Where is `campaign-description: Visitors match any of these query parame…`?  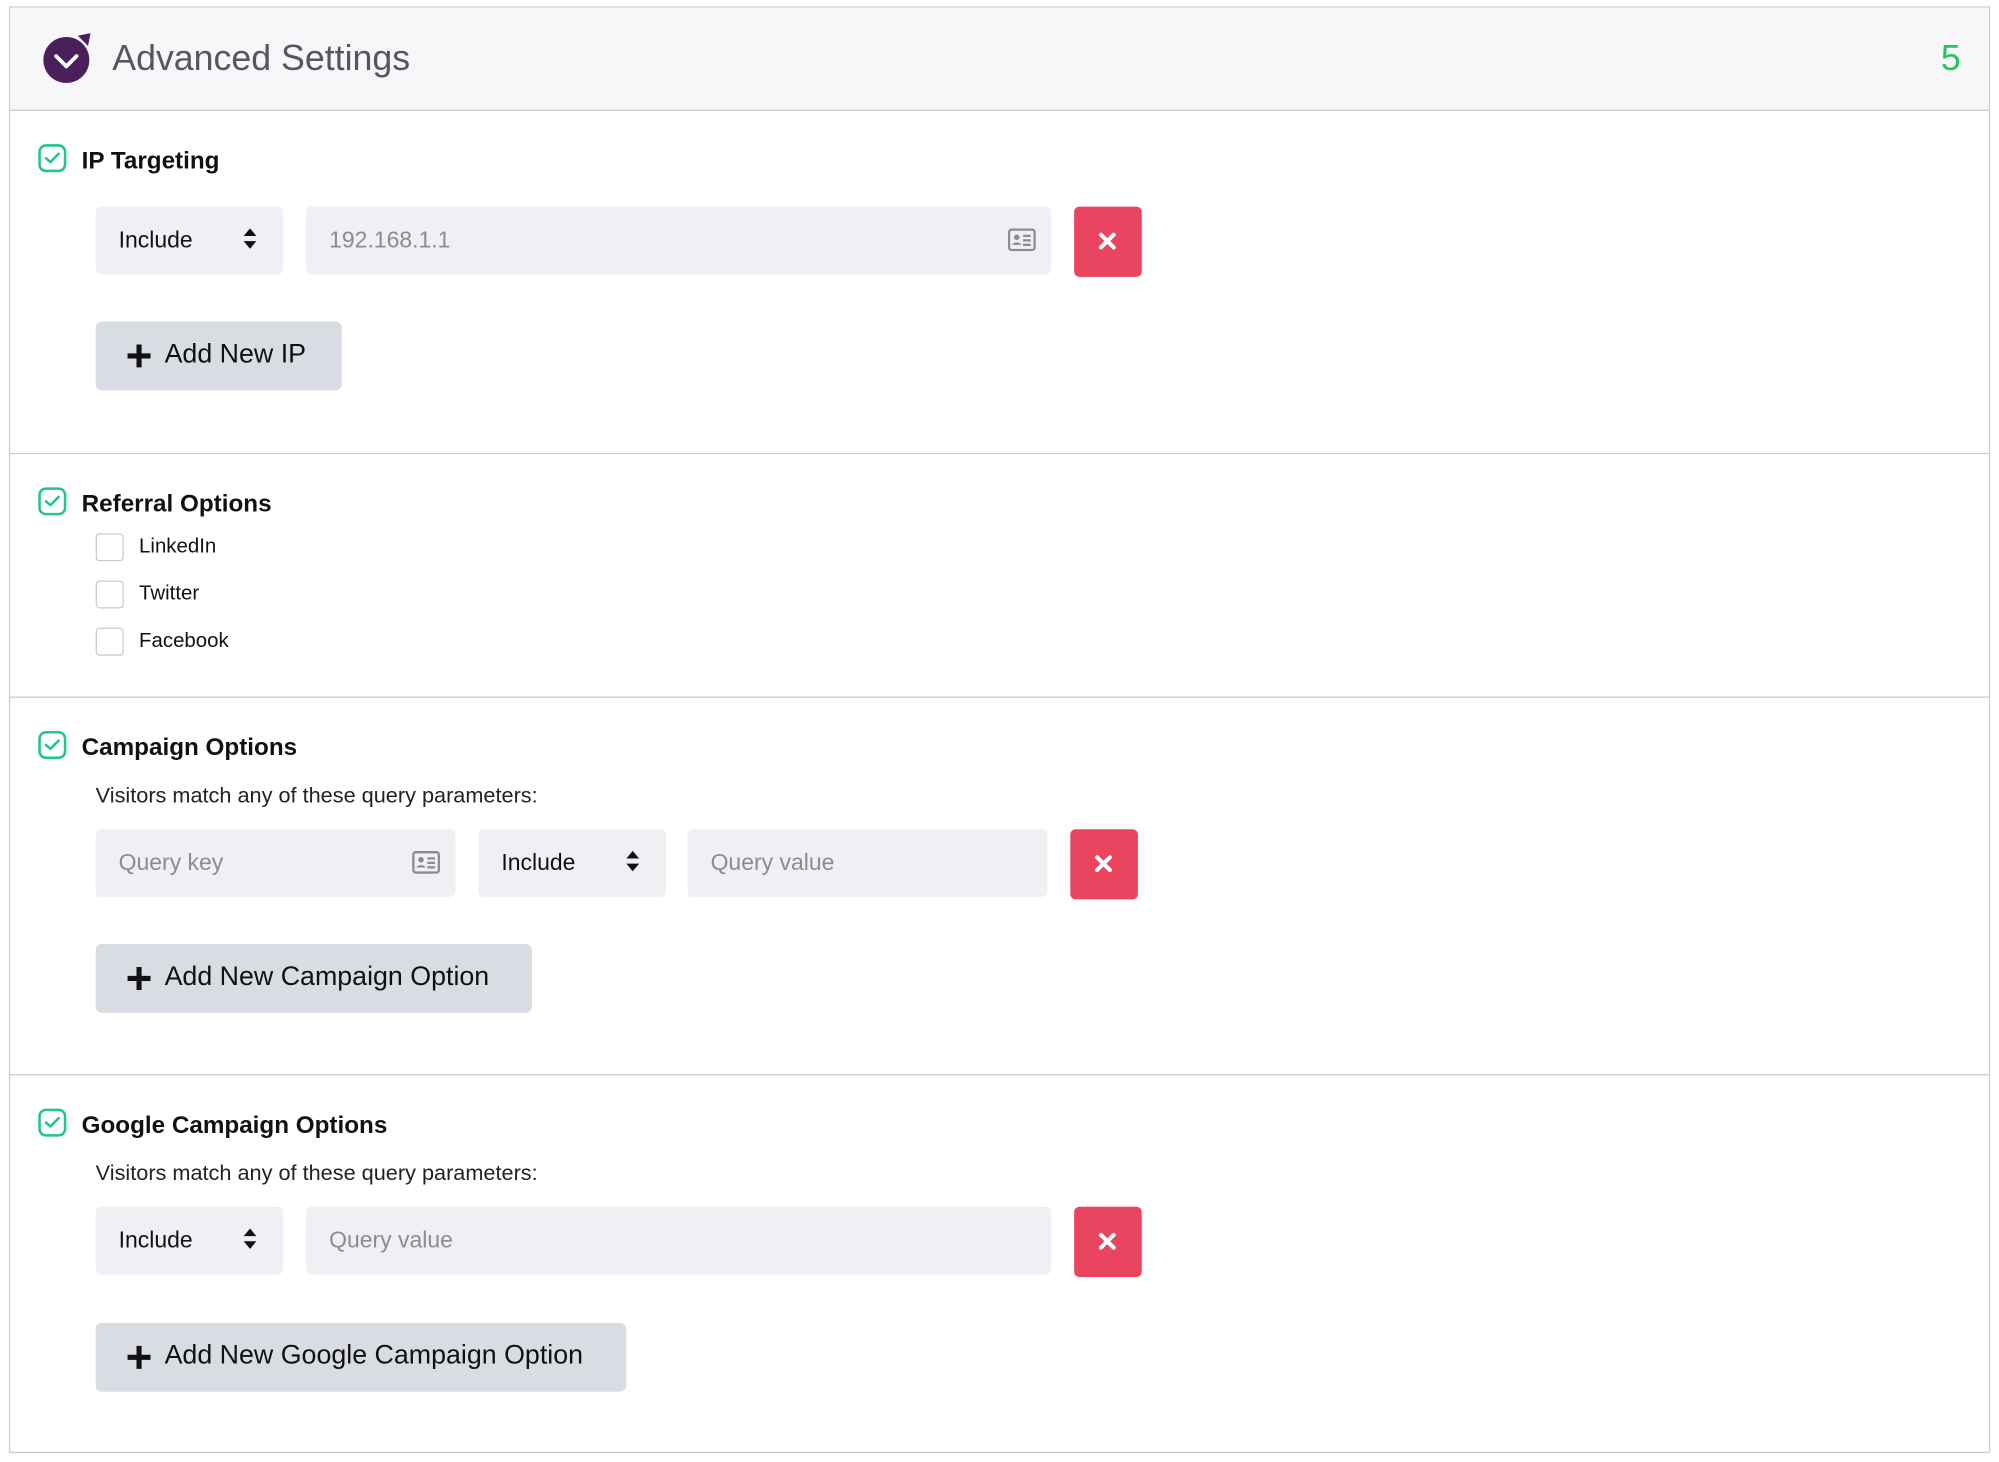 campaign-description: Visitors match any of these query parame… is located at coordinates (316, 795).